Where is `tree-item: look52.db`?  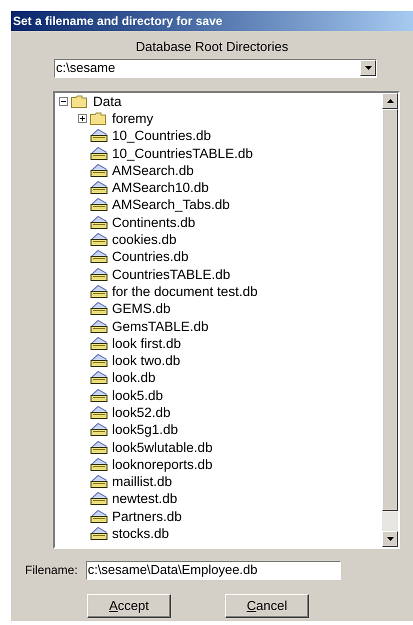 tree-item: look52.db is located at coordinates (141, 412).